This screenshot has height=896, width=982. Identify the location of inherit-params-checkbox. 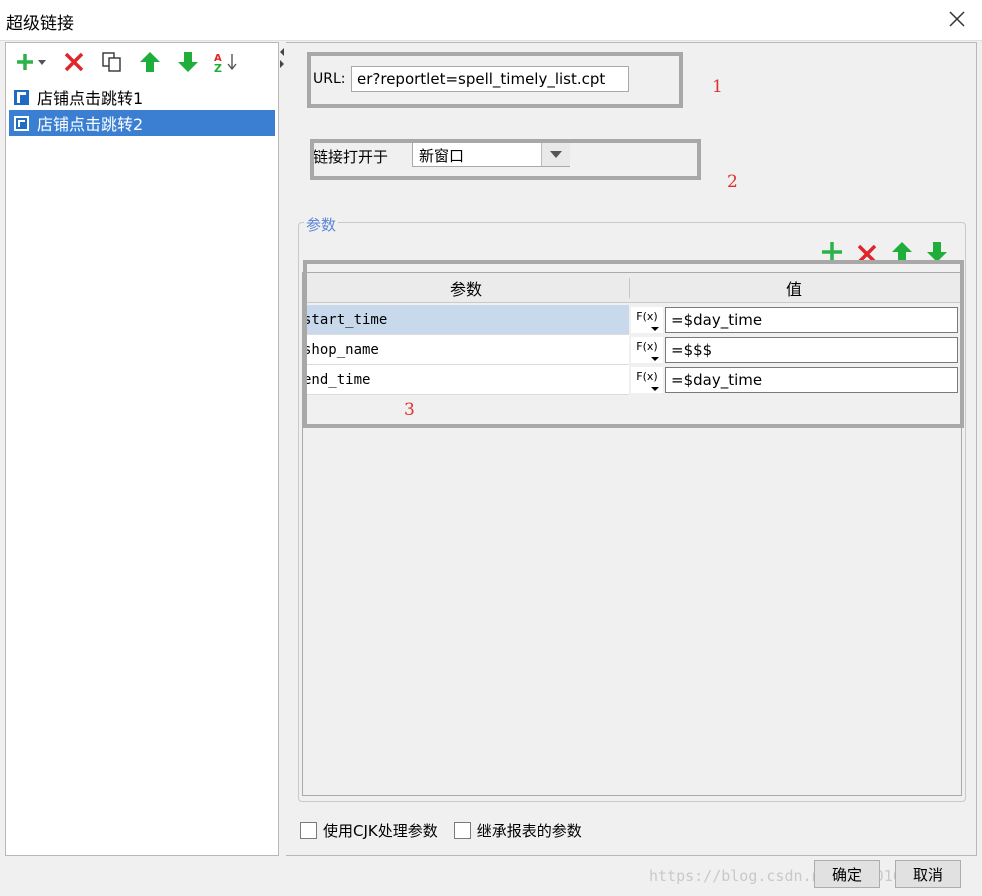
(462, 830).